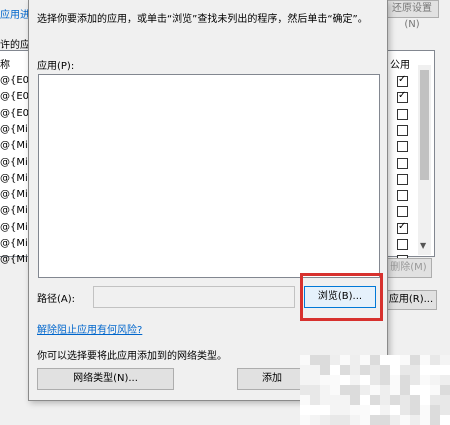 This screenshot has height=425, width=450. Describe the element at coordinates (412, 15) in the screenshot. I see `restore-settings-button: 还原设置(N)` at that location.